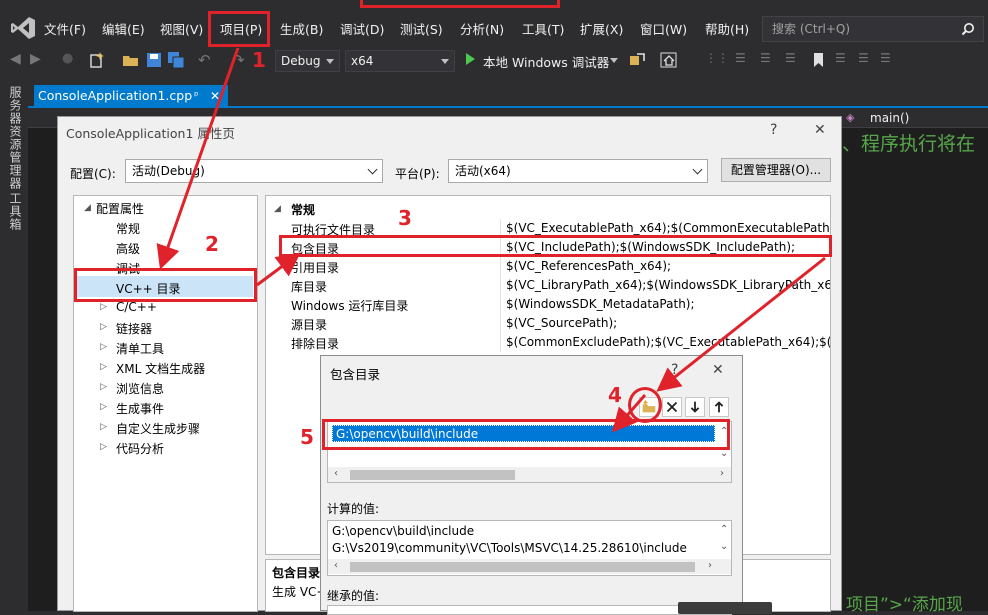 This screenshot has width=988, height=615. What do you see at coordinates (548, 323) in the screenshot?
I see `prop-row: 源目录 $(VC_SourcePath);` at bounding box center [548, 323].